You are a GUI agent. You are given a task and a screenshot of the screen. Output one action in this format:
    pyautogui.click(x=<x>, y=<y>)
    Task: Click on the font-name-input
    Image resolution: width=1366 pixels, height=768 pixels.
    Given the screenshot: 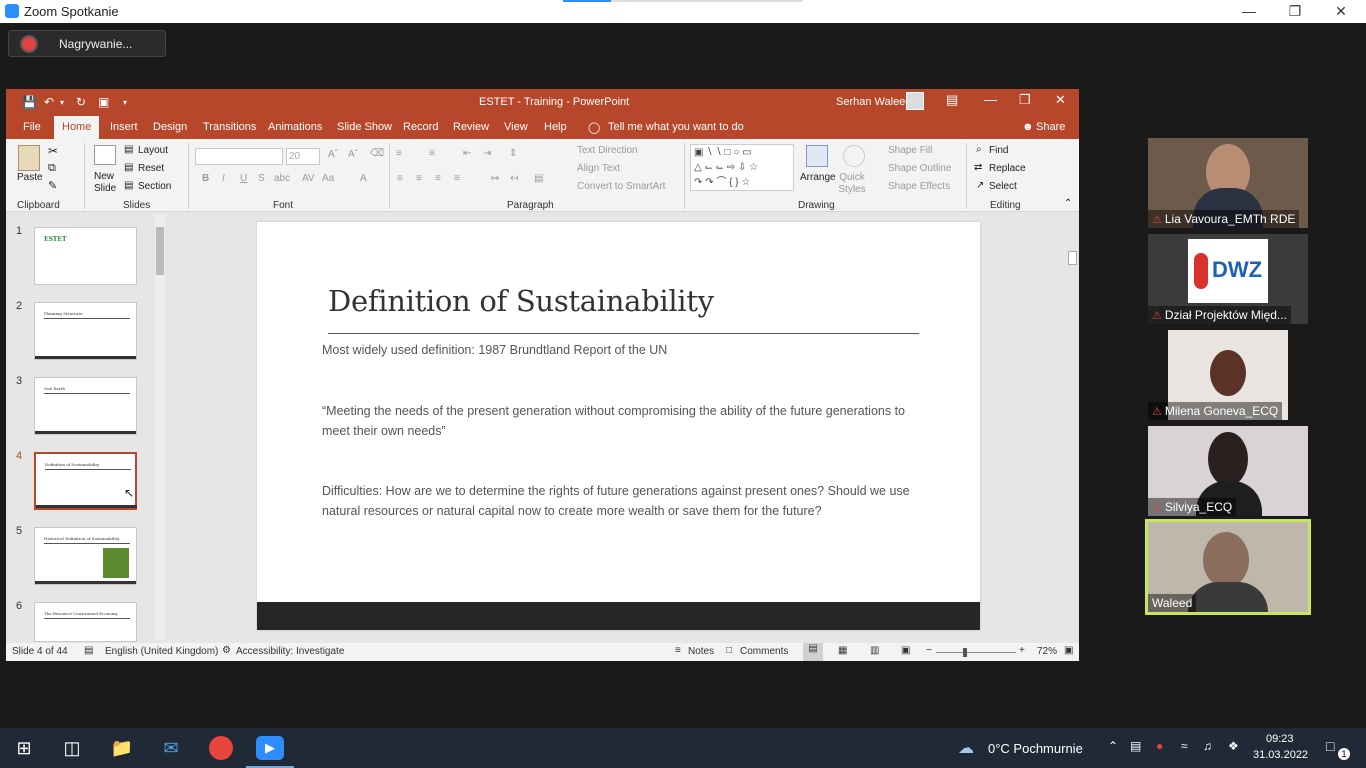 What is the action you would take?
    pyautogui.click(x=239, y=156)
    